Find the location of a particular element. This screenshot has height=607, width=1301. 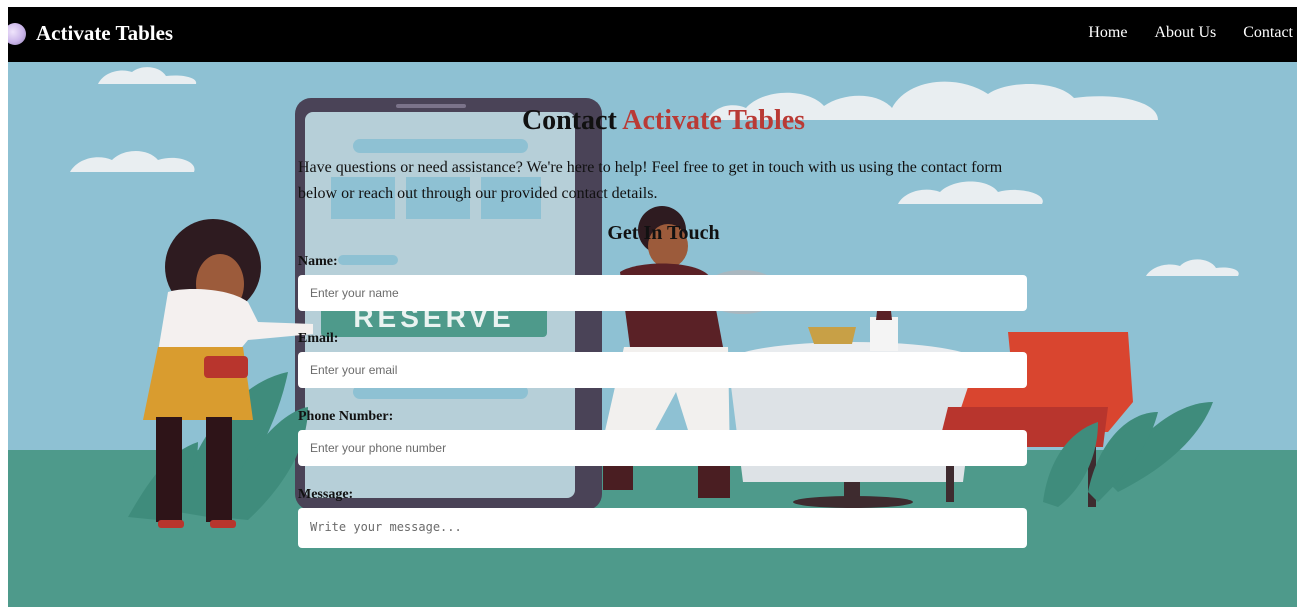

nav-link-home: Home is located at coordinates (1107, 33).